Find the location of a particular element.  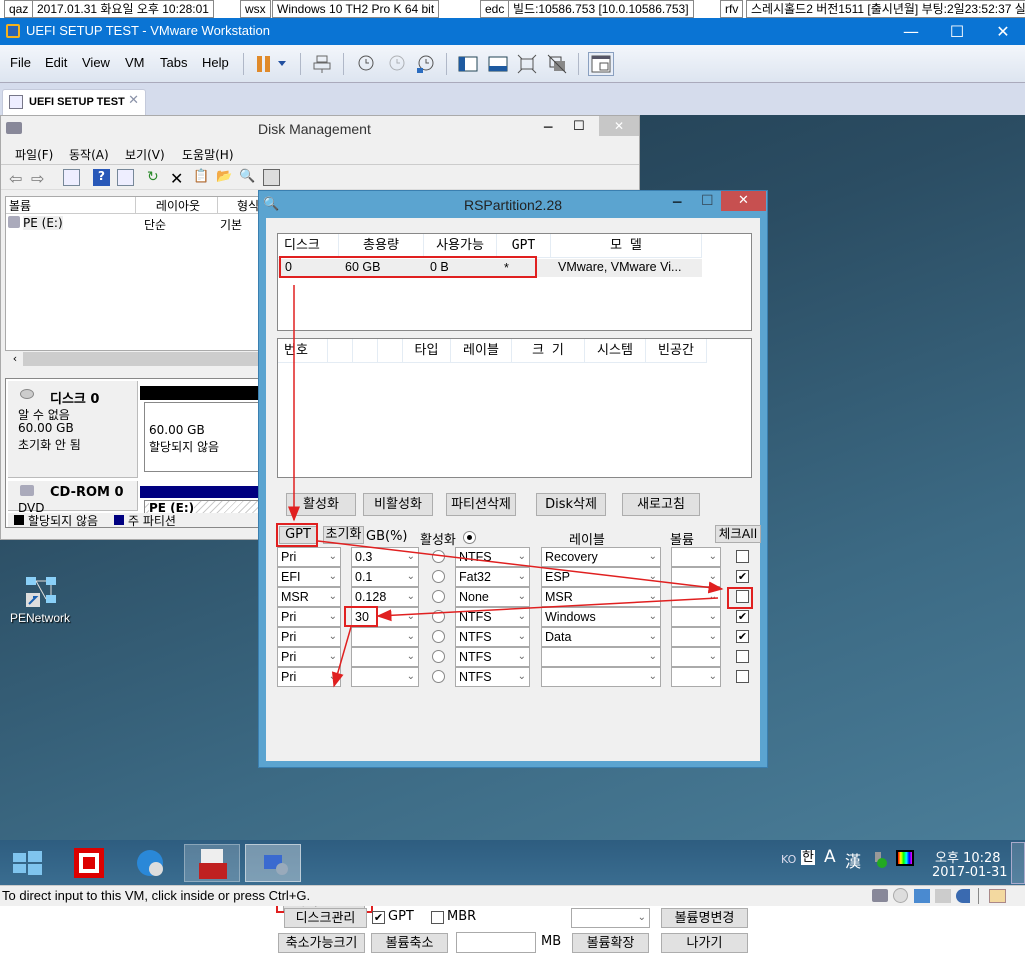

cd-dvd-icon is located at coordinates (900, 895).